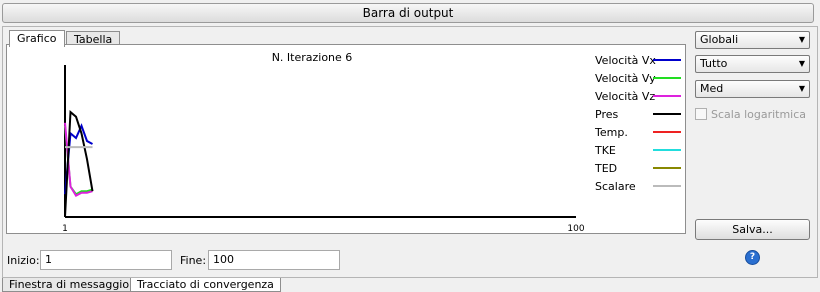 The image size is (820, 292). I want to click on start-input: 1, so click(106, 260).